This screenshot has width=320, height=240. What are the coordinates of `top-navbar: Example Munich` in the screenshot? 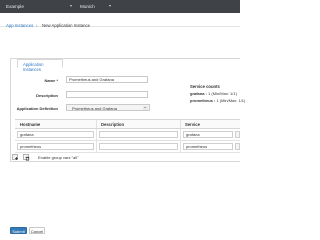 It's located at (120, 6).